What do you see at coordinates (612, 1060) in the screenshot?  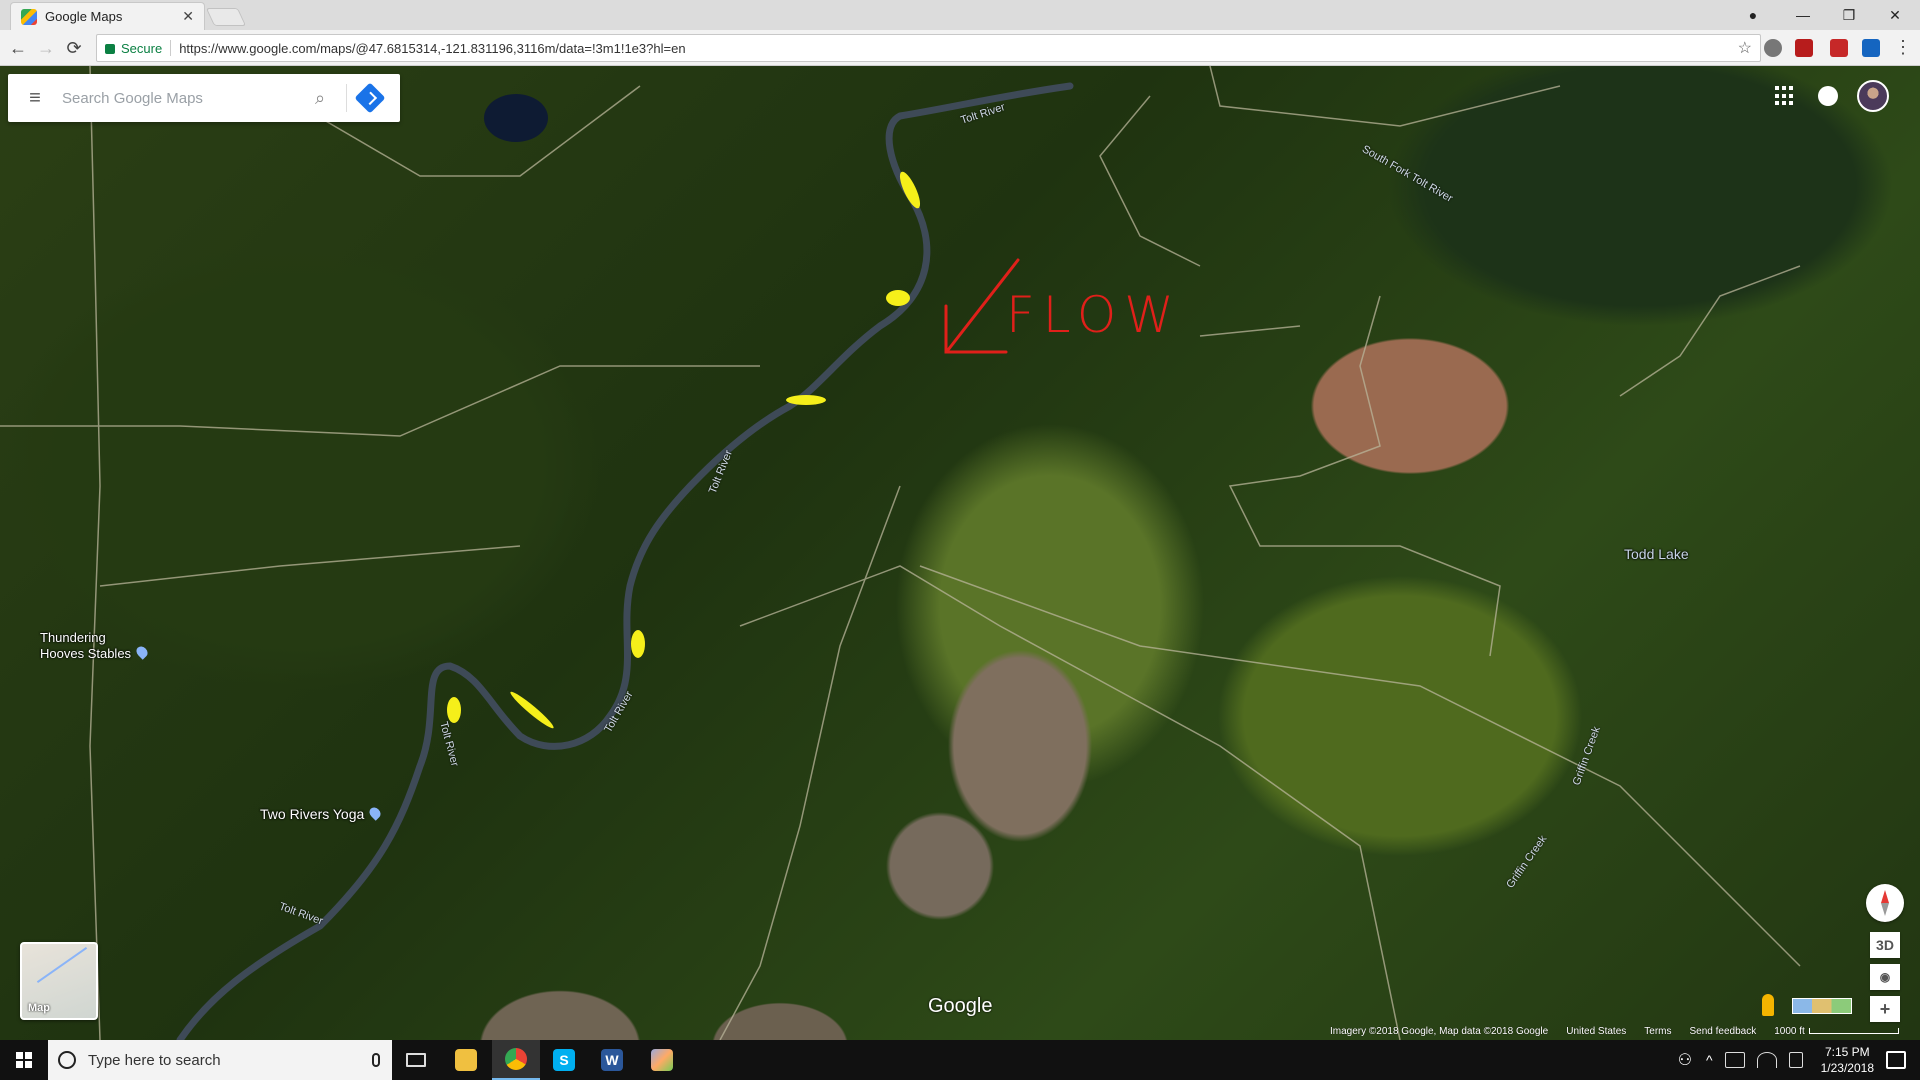 I see `taskbar-app-word: W` at bounding box center [612, 1060].